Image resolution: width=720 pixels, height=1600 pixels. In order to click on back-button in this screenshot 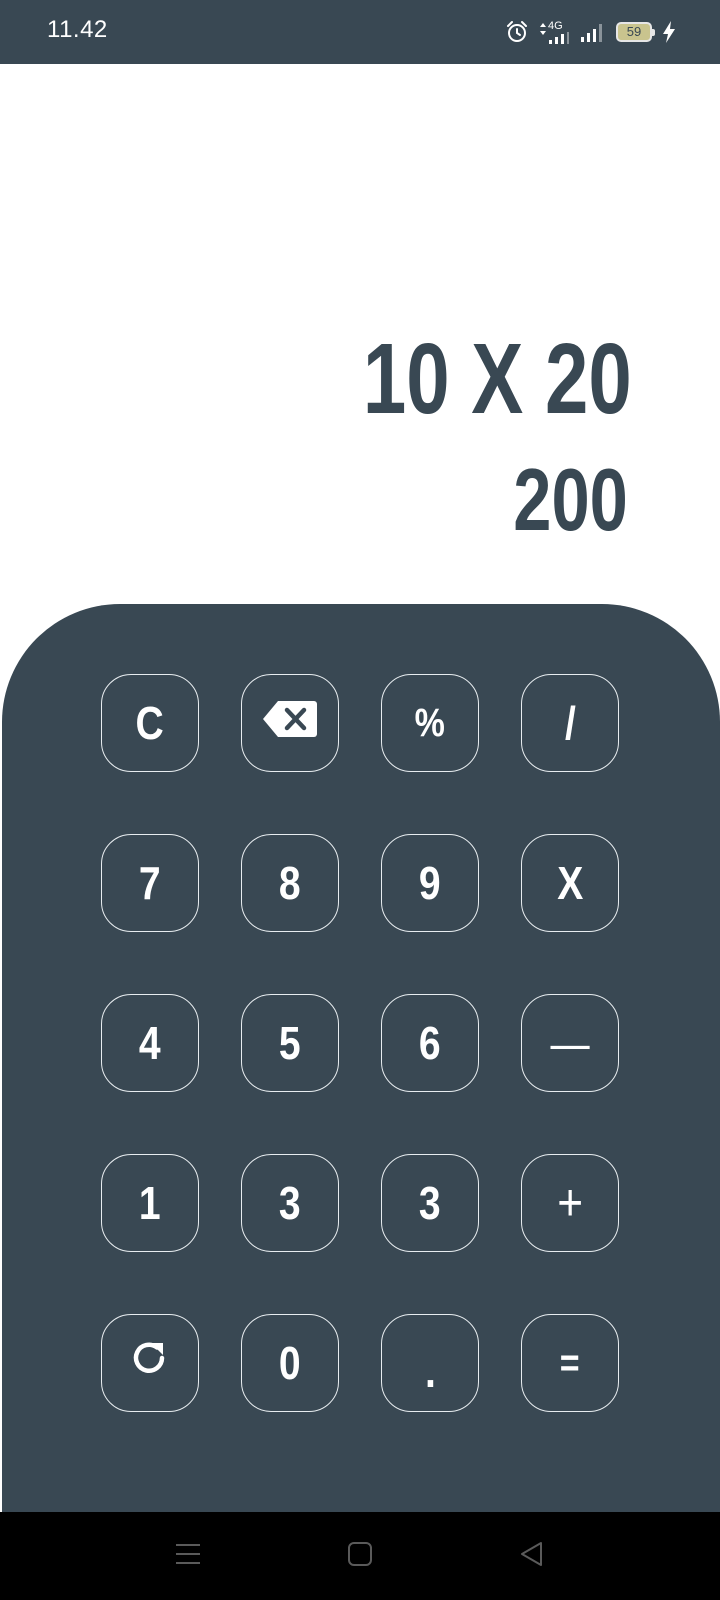, I will do `click(532, 1556)`.